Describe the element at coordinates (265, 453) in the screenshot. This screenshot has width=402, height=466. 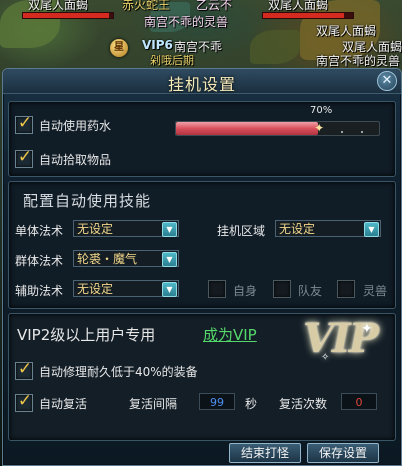
I see `end-battle-button: 结束打怪` at that location.